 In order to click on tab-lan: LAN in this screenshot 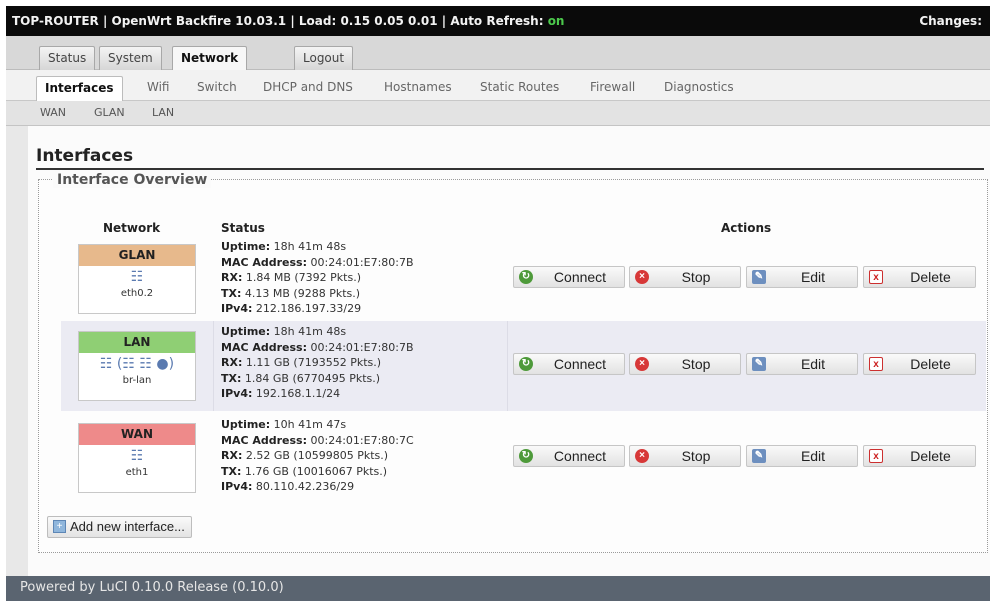, I will do `click(163, 112)`.